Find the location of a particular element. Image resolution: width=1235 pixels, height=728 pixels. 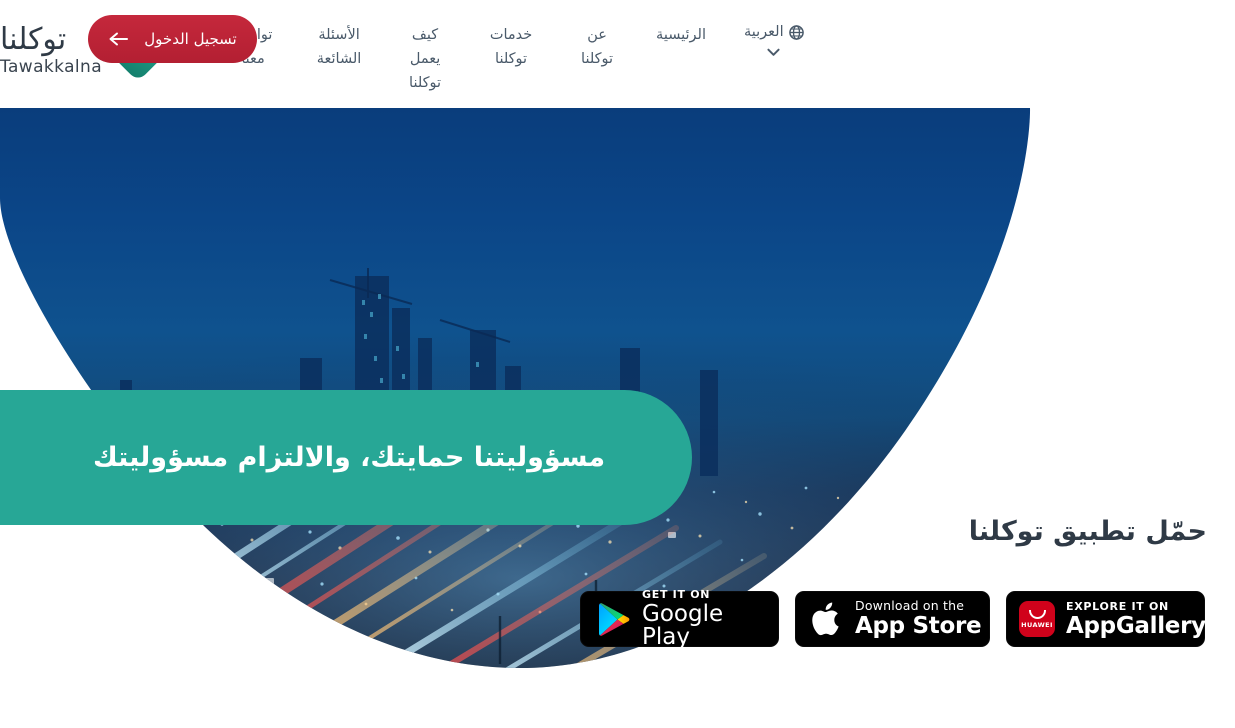

language-label: العربية is located at coordinates (764, 32).